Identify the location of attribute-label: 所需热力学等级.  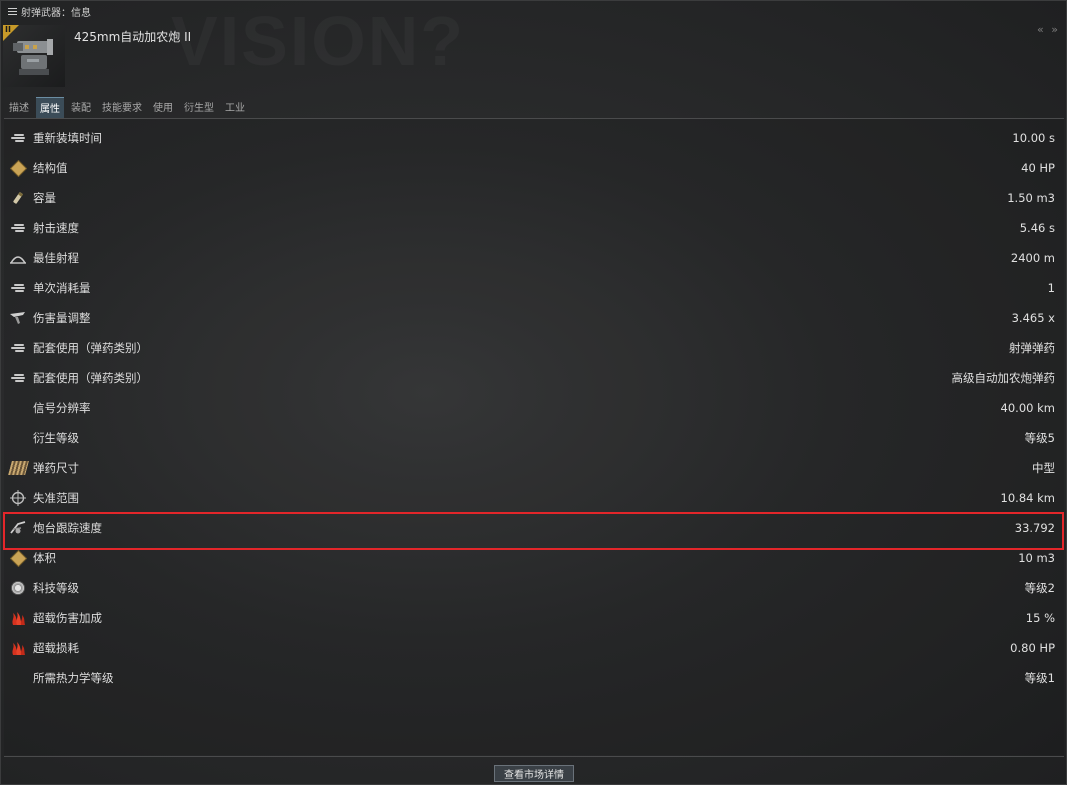
(73, 678).